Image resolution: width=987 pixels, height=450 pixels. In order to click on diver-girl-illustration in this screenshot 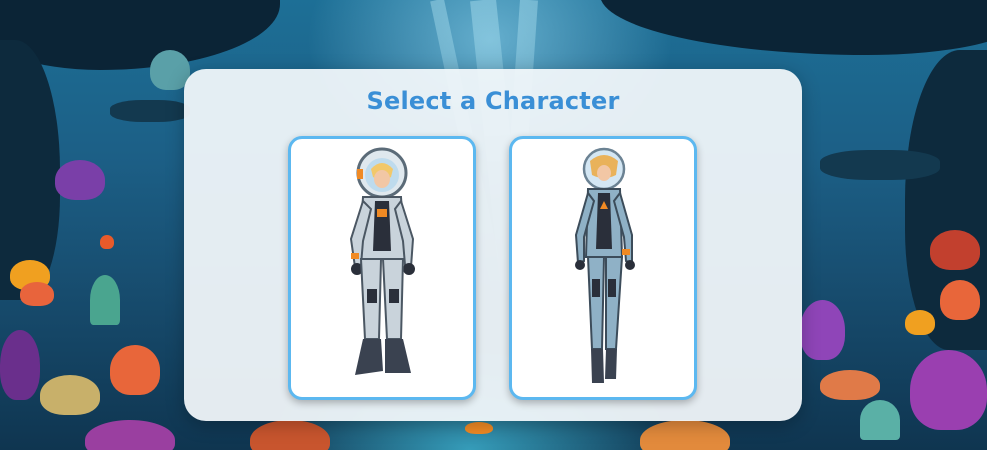, I will do `click(604, 265)`.